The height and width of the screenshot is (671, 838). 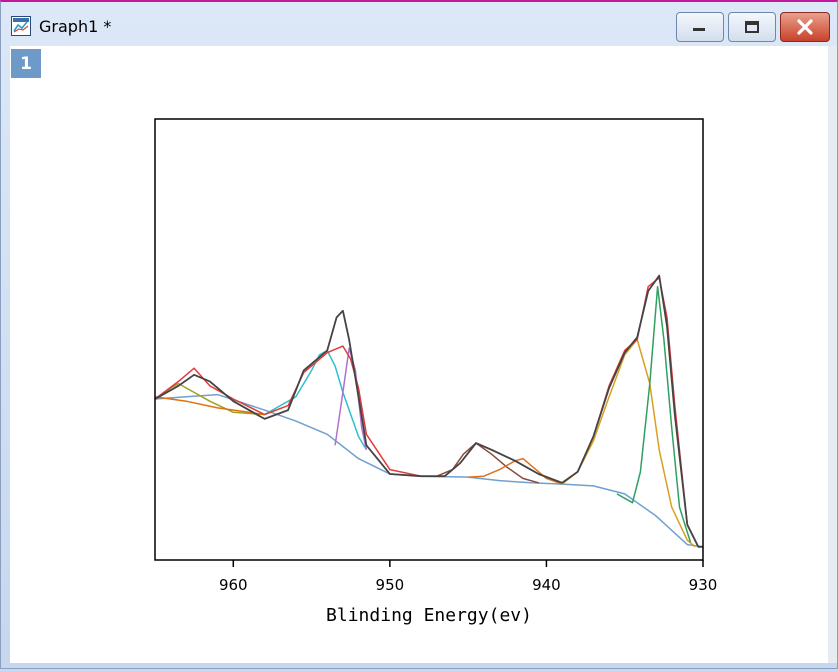 I want to click on x-axis-label: Blinding Energy(ev), so click(x=429, y=615).